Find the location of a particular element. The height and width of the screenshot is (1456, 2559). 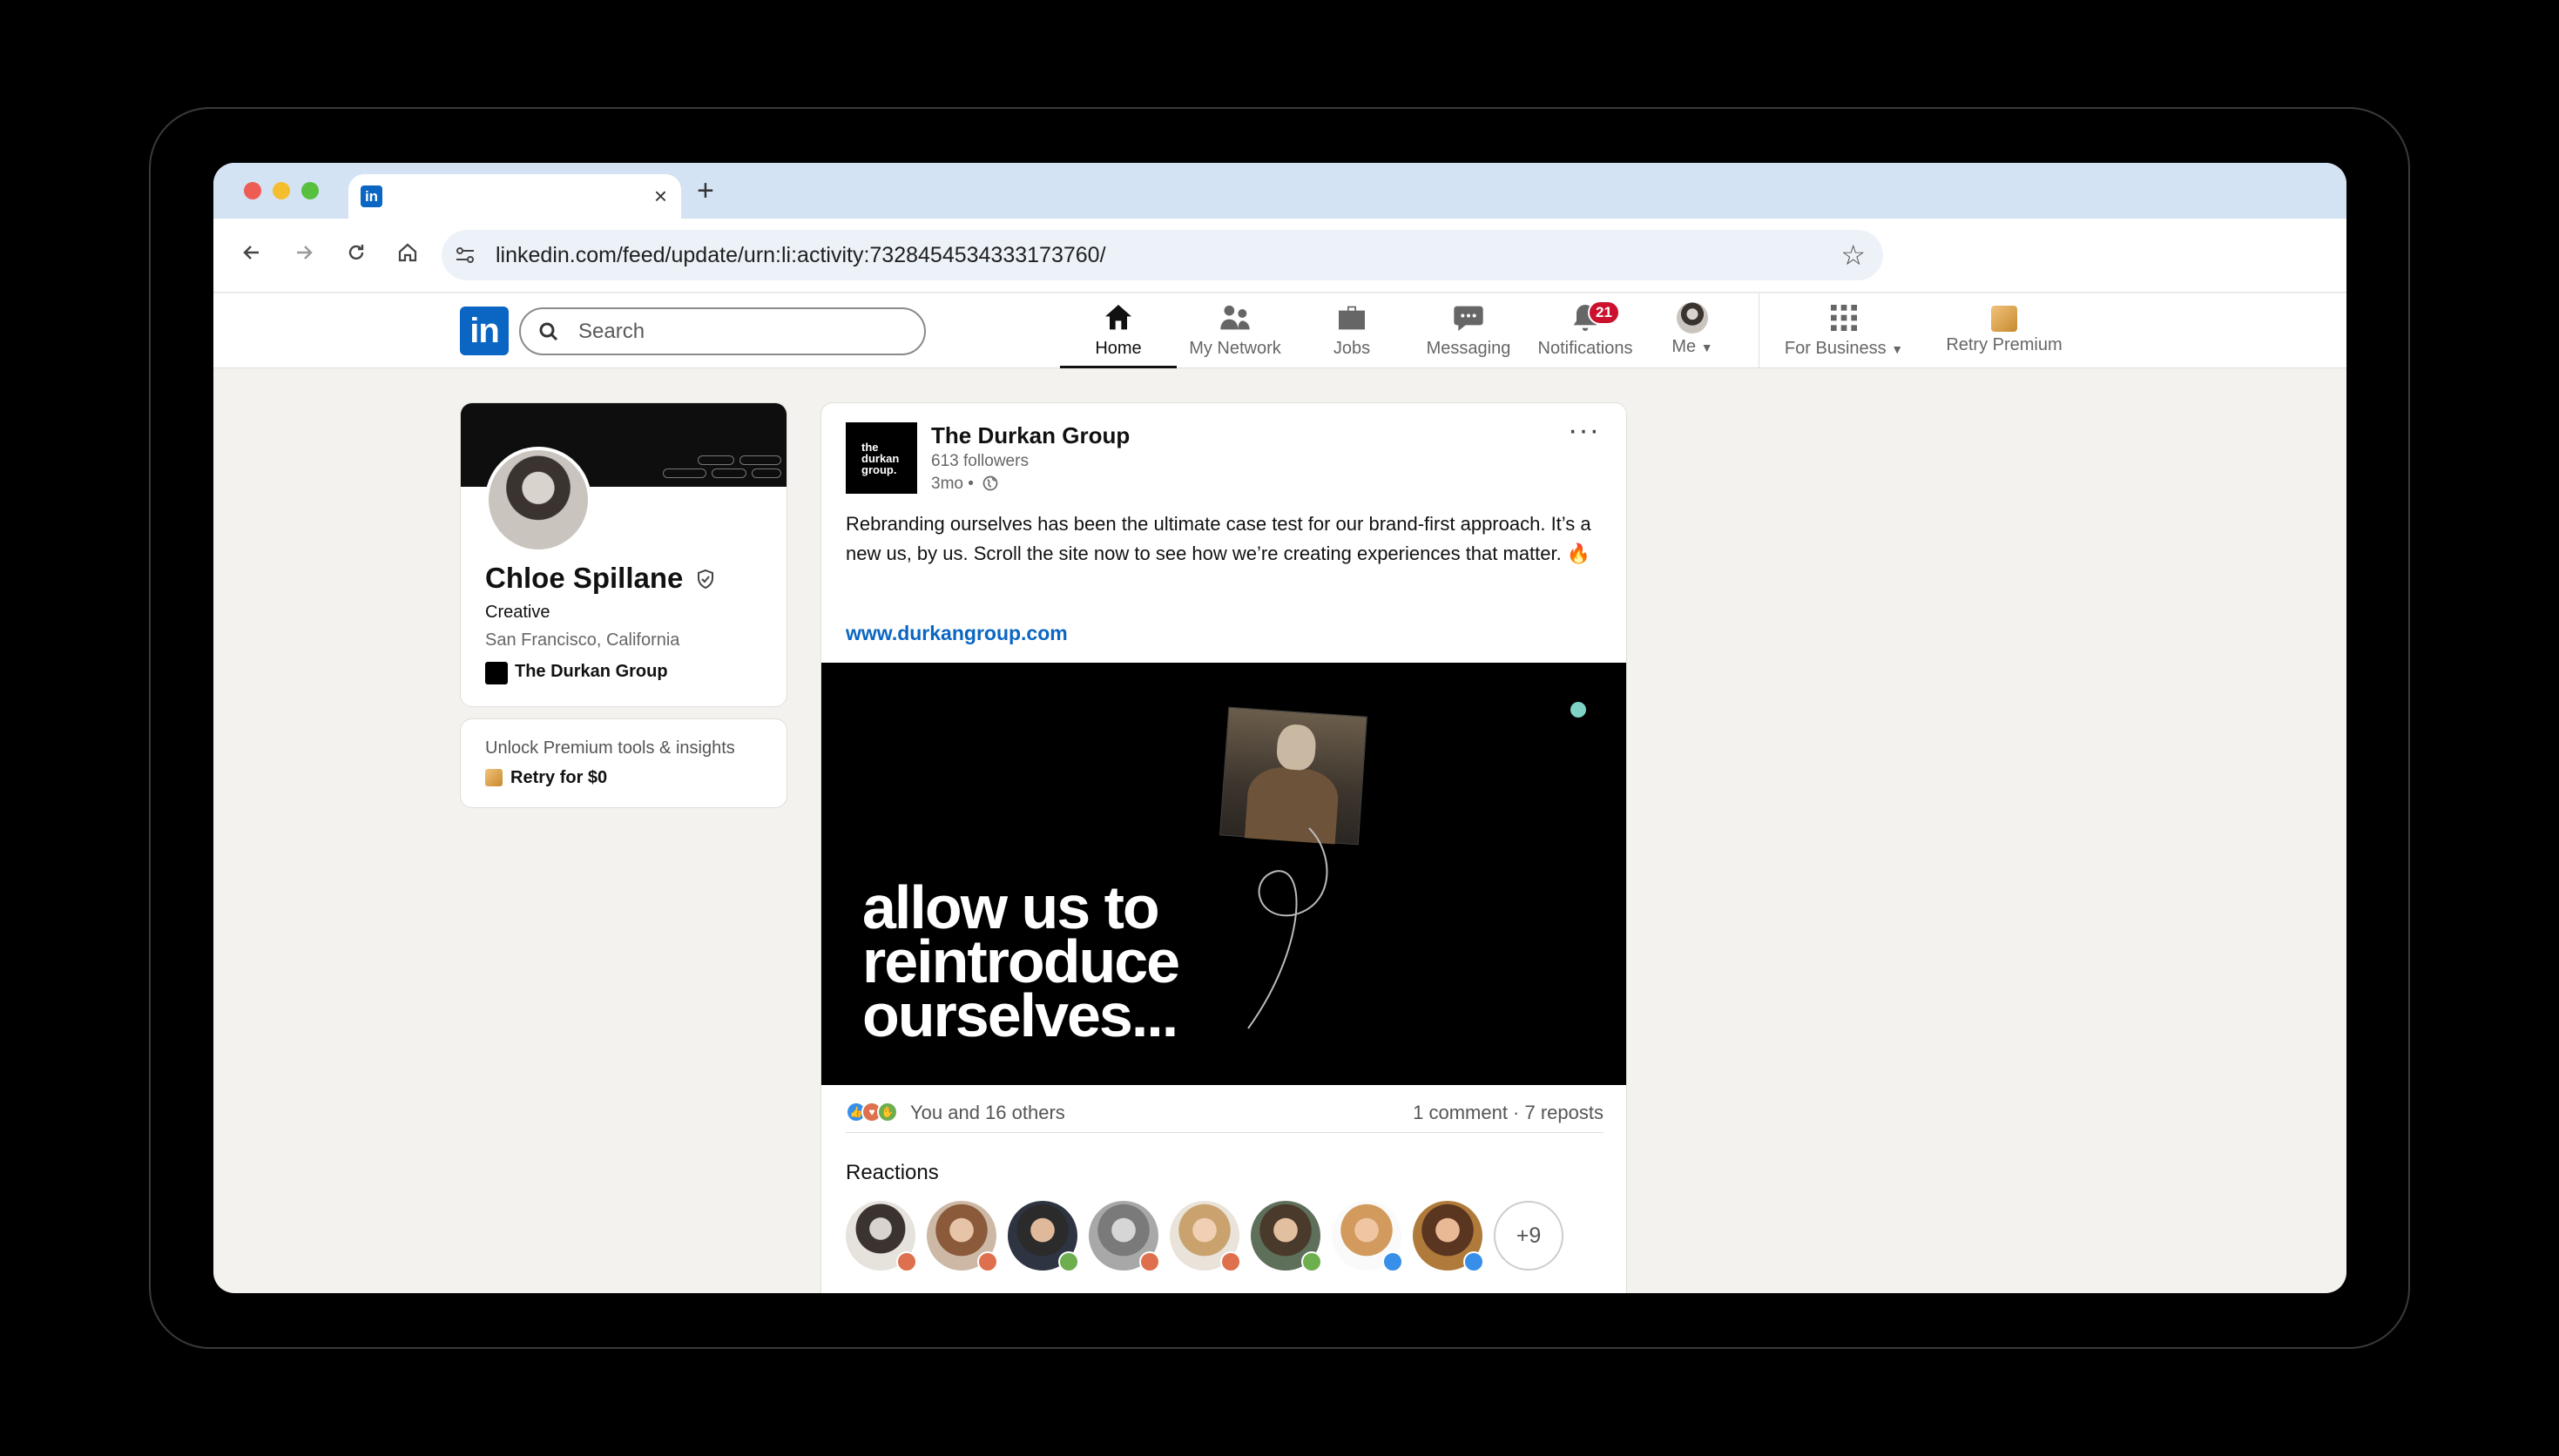

messaging-icon is located at coordinates (1468, 318).